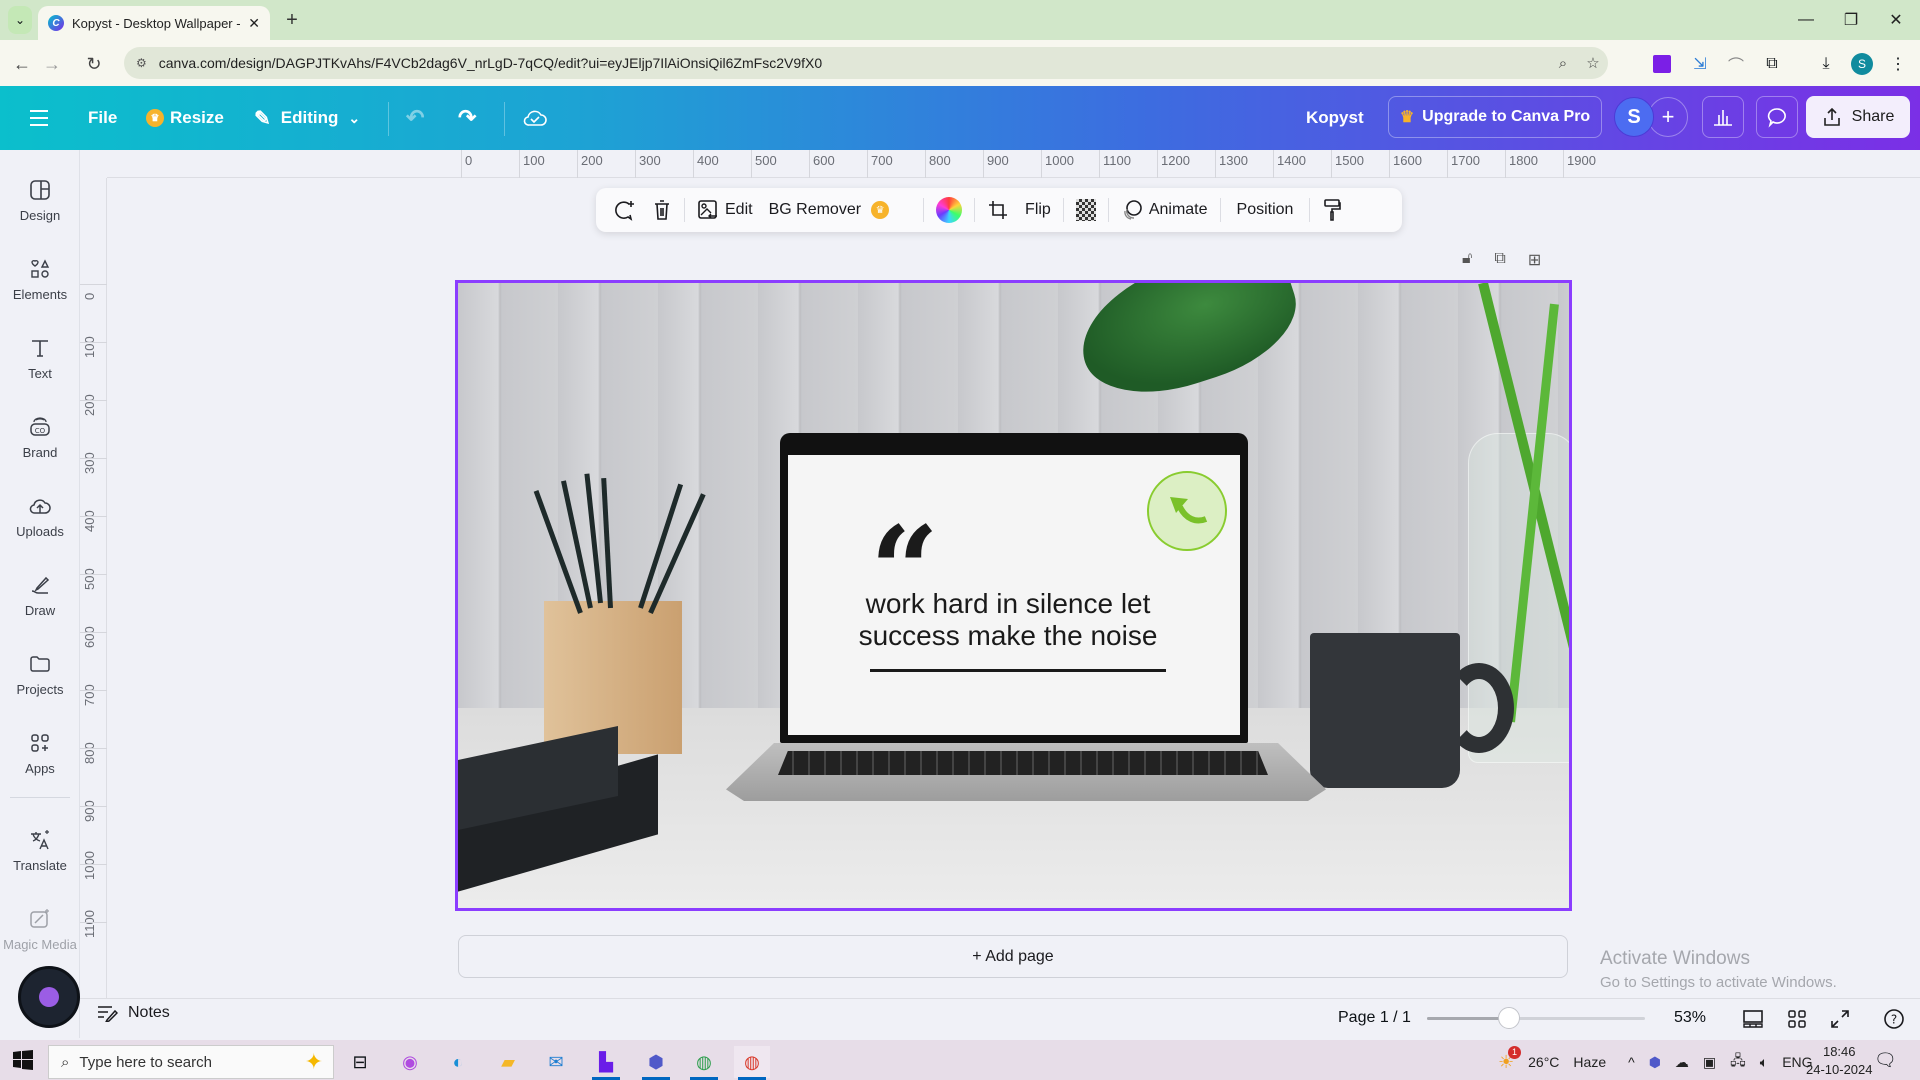 This screenshot has width=1920, height=1080. What do you see at coordinates (40, 437) in the screenshot?
I see `sidebar-item-brand: CO Brand` at bounding box center [40, 437].